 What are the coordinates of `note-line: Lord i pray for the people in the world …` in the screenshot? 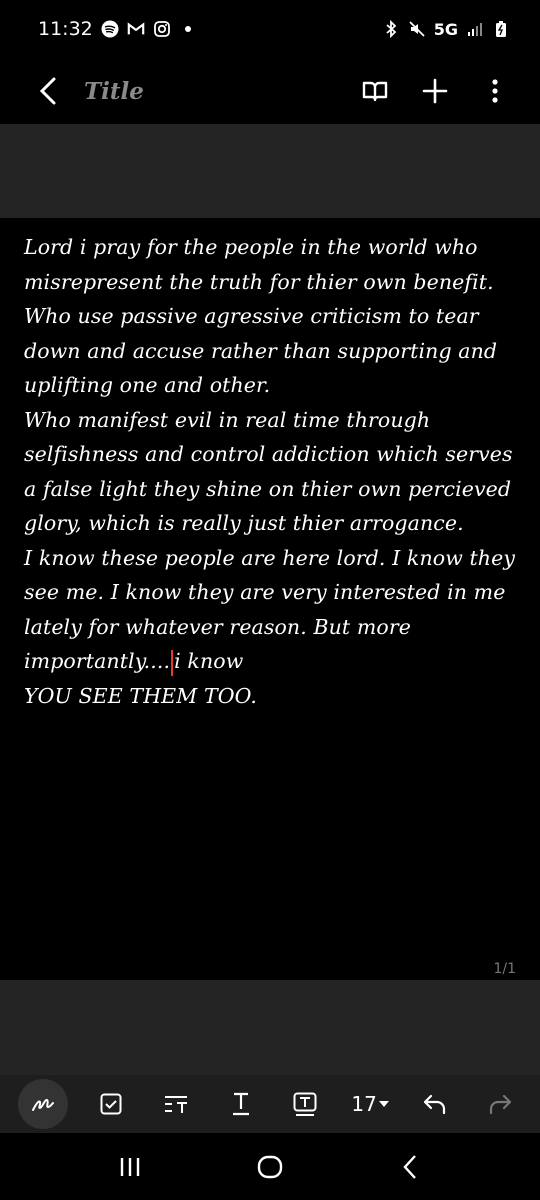 It's located at (259, 264).